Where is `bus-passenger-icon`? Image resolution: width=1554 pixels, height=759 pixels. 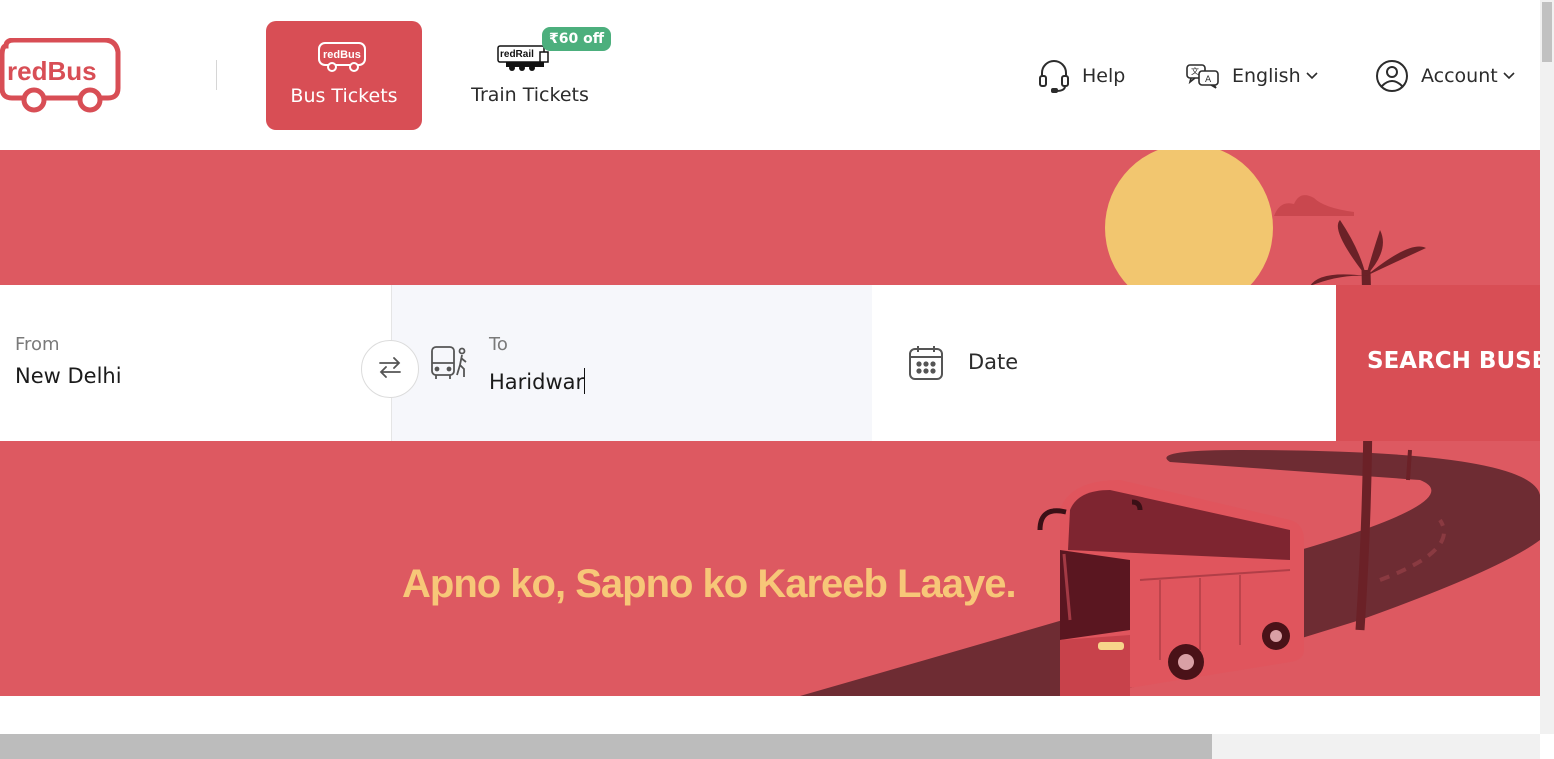
bus-passenger-icon is located at coordinates (450, 365).